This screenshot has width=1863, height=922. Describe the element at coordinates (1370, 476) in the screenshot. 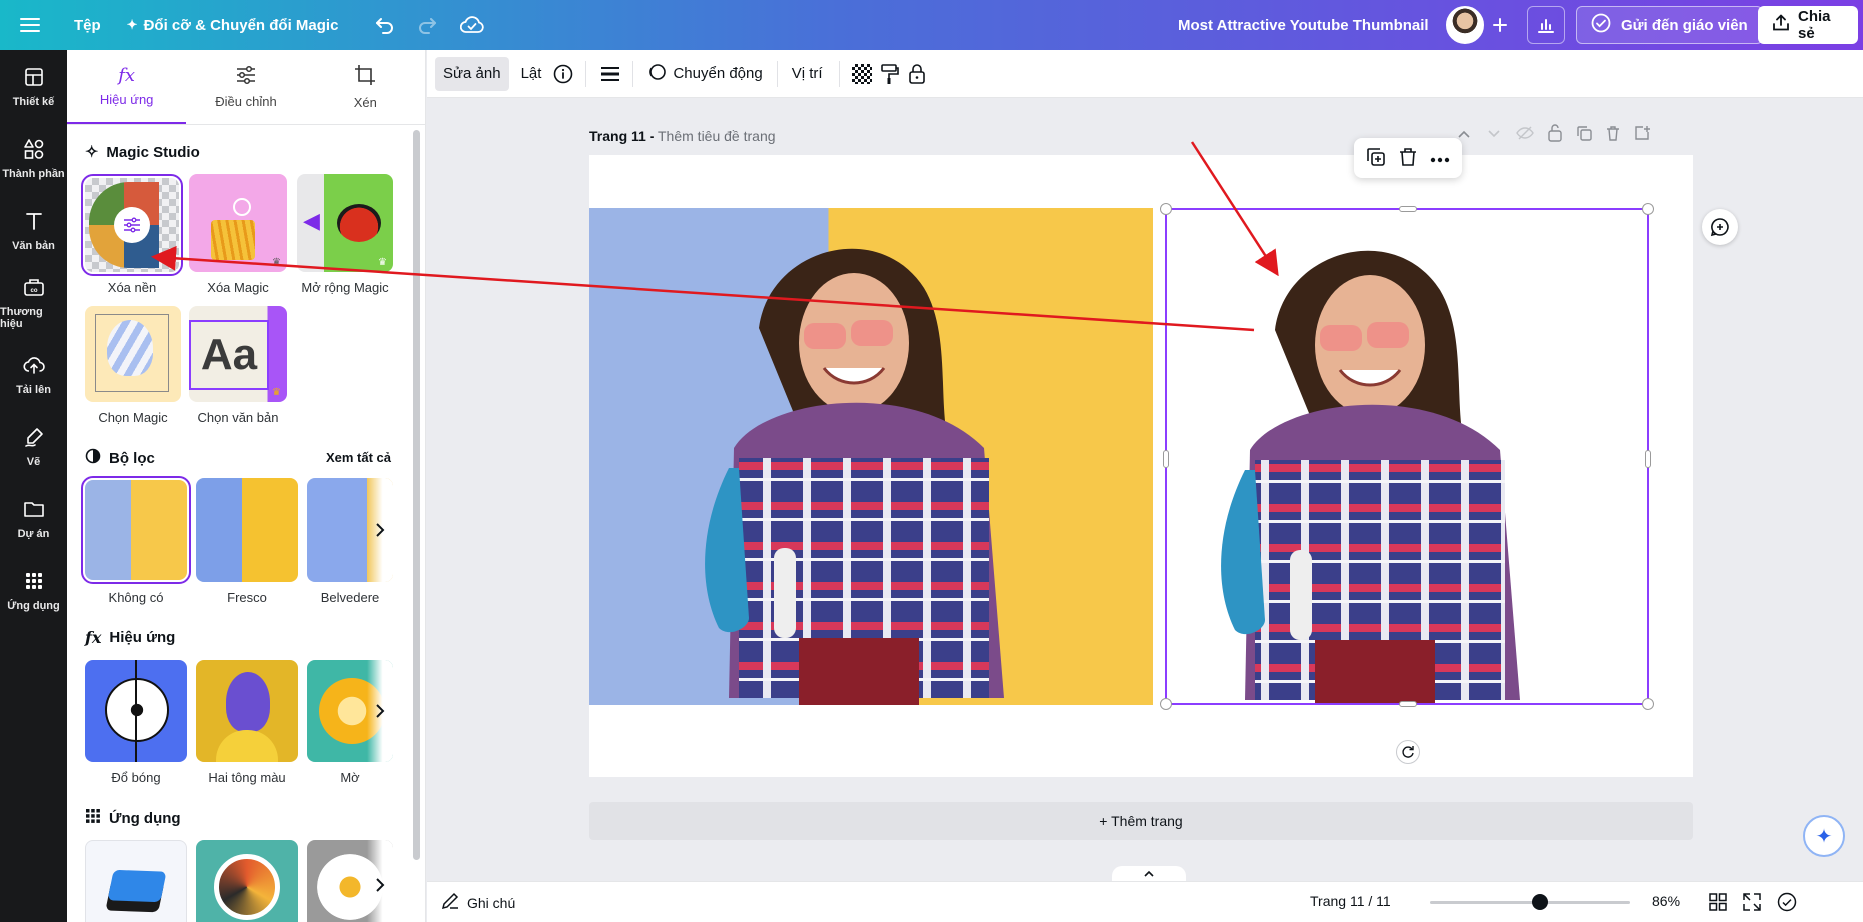

I see `woman-cutout-image` at that location.